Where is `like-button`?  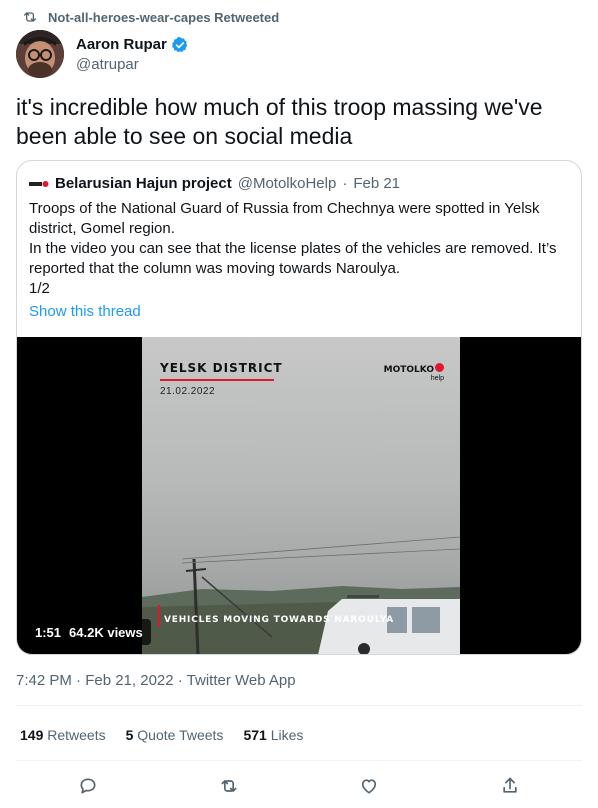 like-button is located at coordinates (369, 786).